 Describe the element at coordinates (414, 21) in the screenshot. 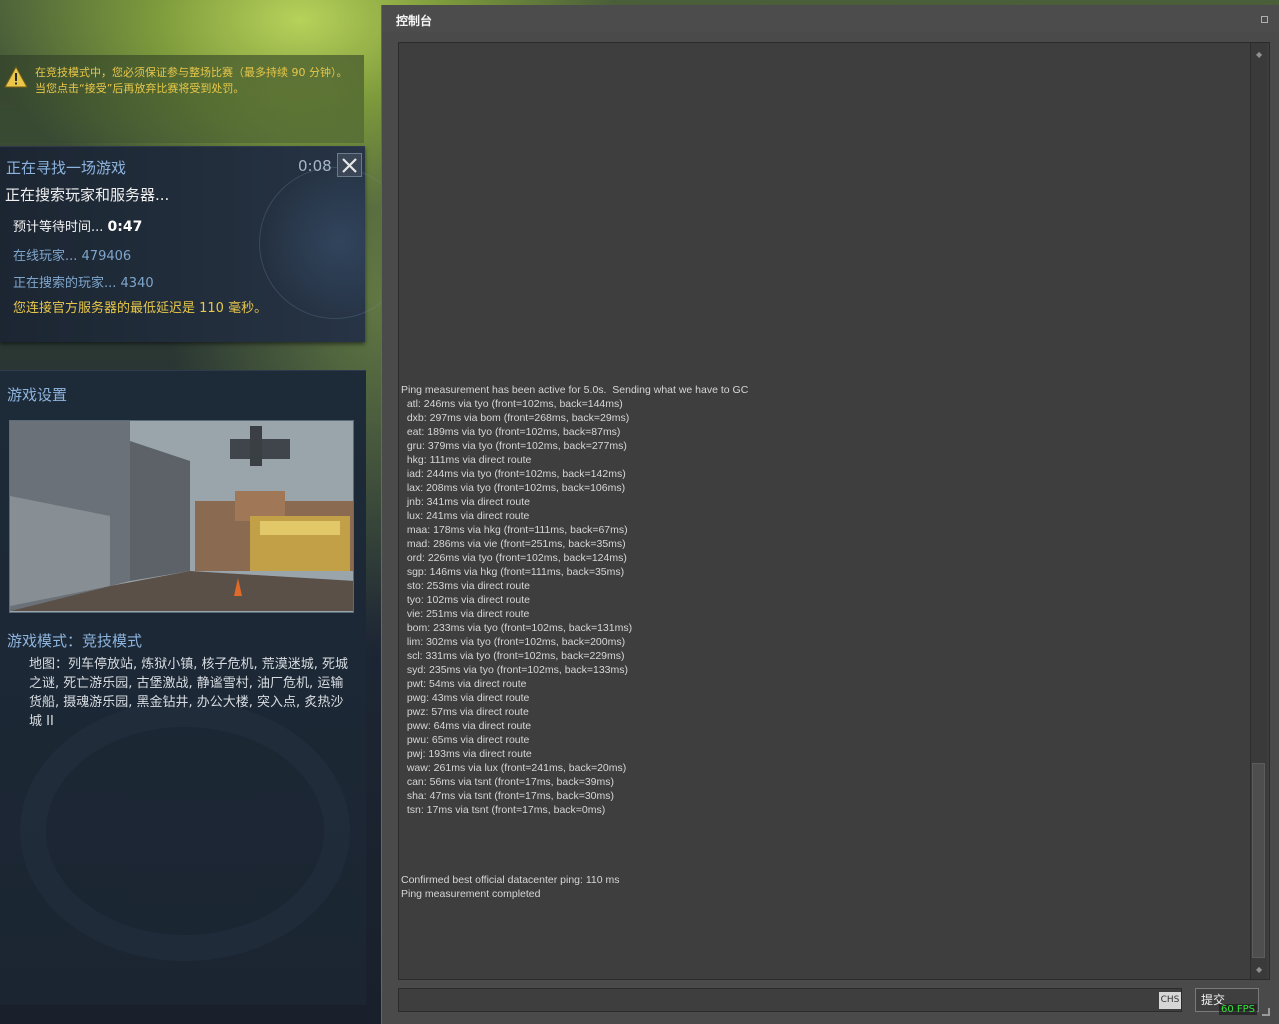

I see `console-title: 控制台` at that location.